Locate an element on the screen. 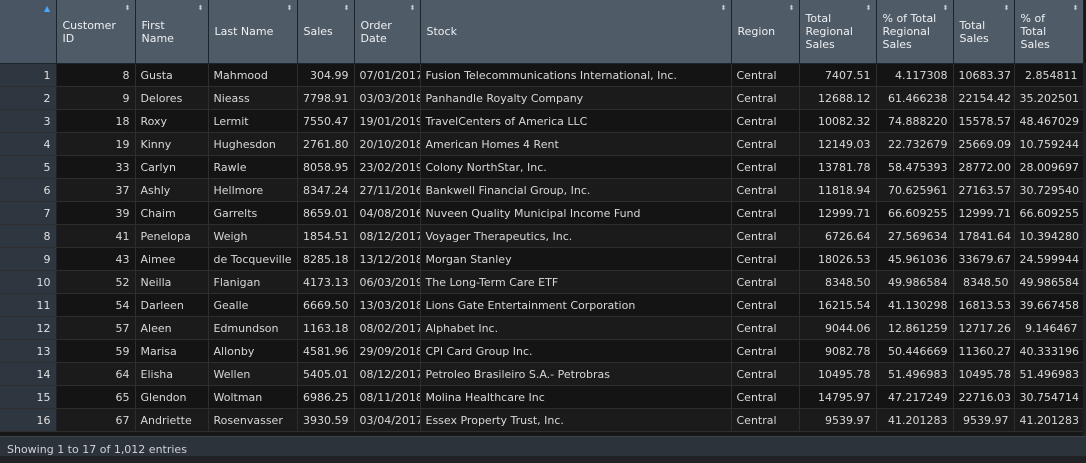 The height and width of the screenshot is (463, 1086). column-header-sales: ⬍ Sales is located at coordinates (326, 32).